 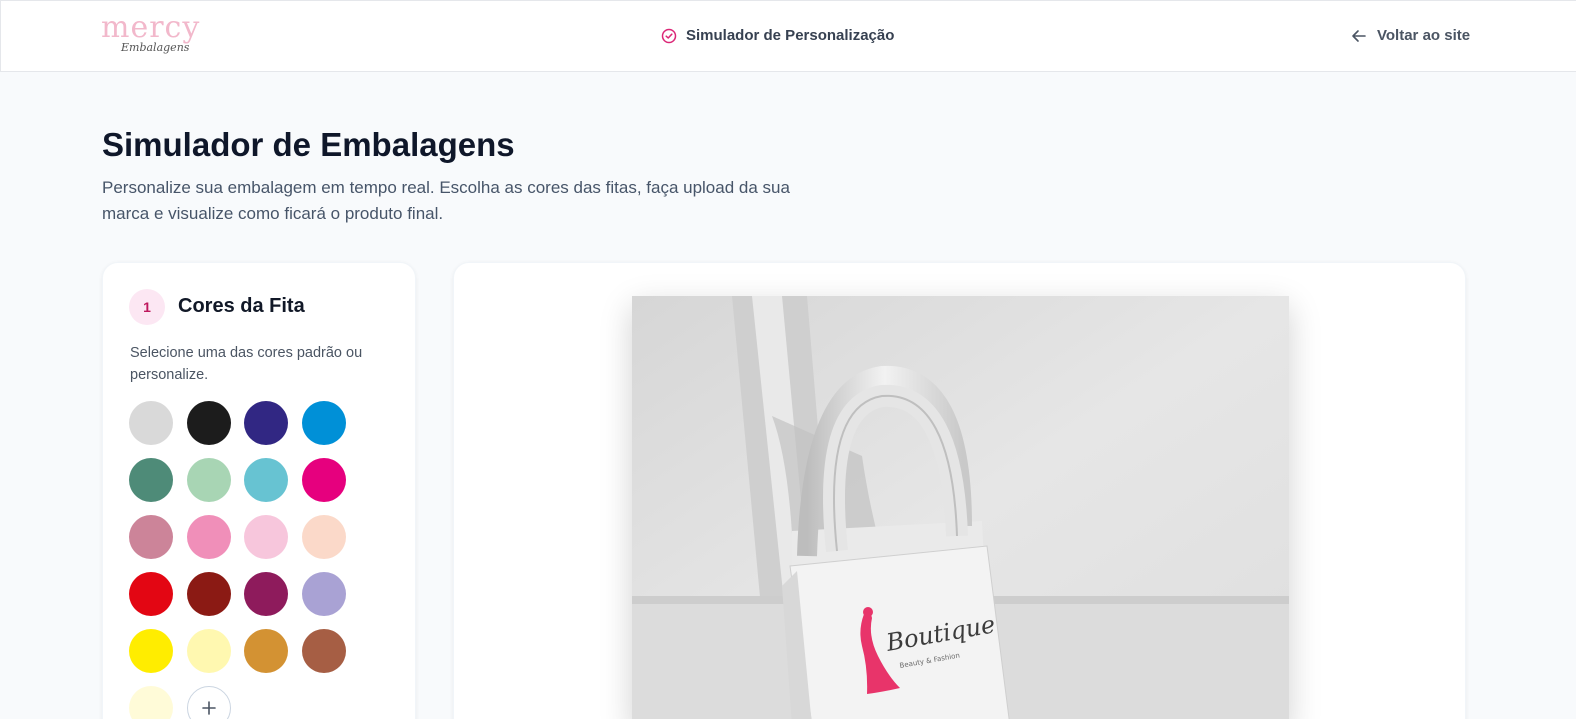 I want to click on add-custom-color-button, so click(x=208, y=702).